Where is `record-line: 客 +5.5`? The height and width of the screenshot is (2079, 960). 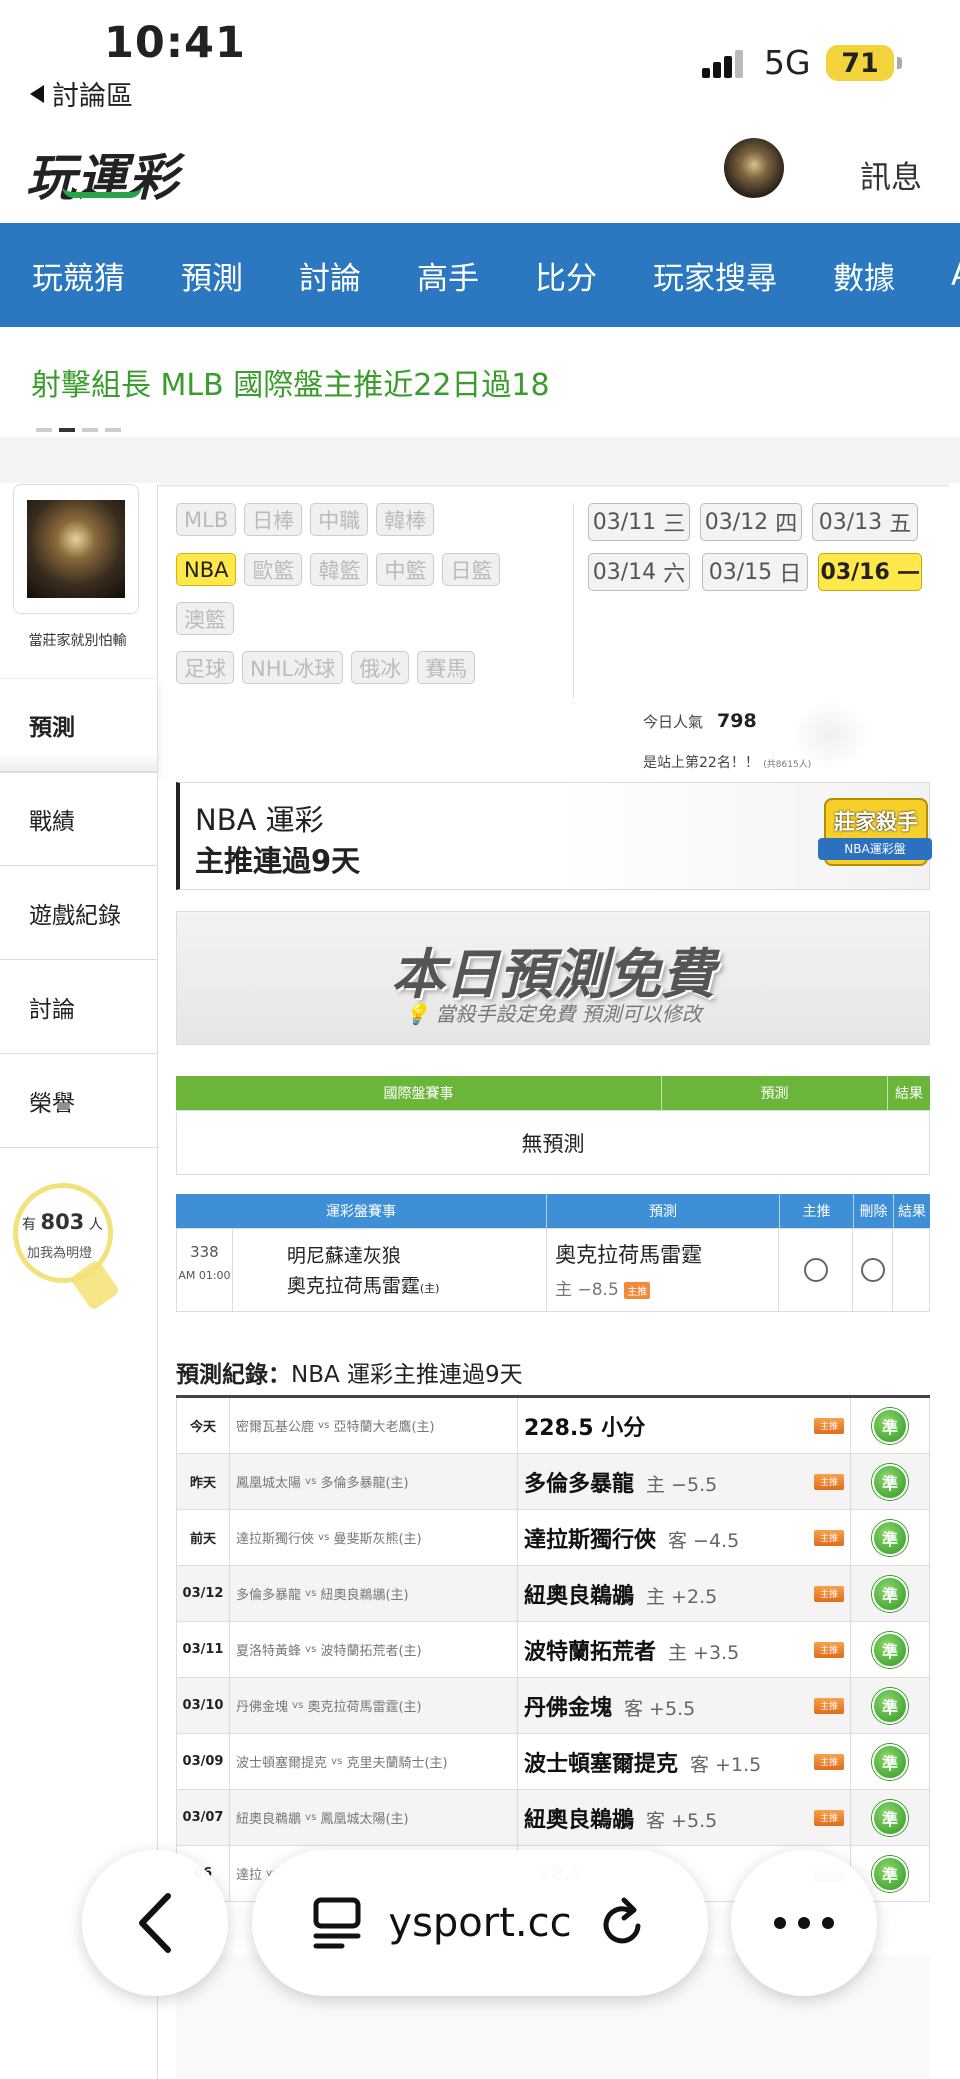 record-line: 客 +5.5 is located at coordinates (660, 1708).